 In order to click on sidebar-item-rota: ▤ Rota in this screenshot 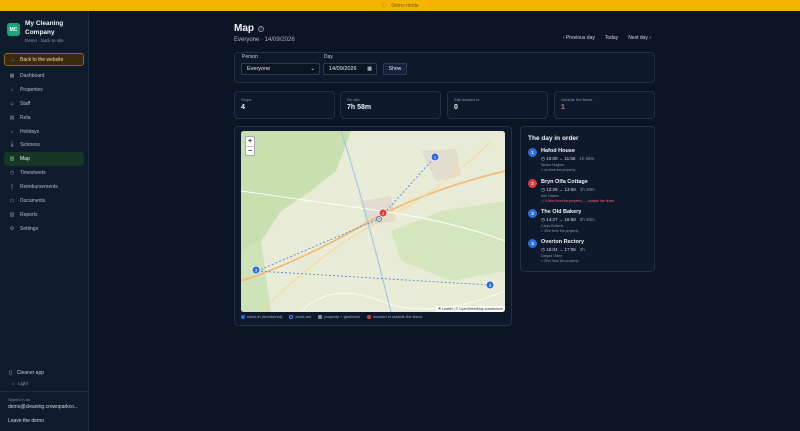, I will do `click(44, 118)`.